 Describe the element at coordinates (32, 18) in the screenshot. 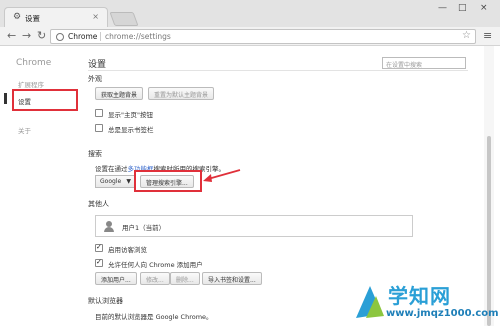

I see `tab-title: 设置` at that location.